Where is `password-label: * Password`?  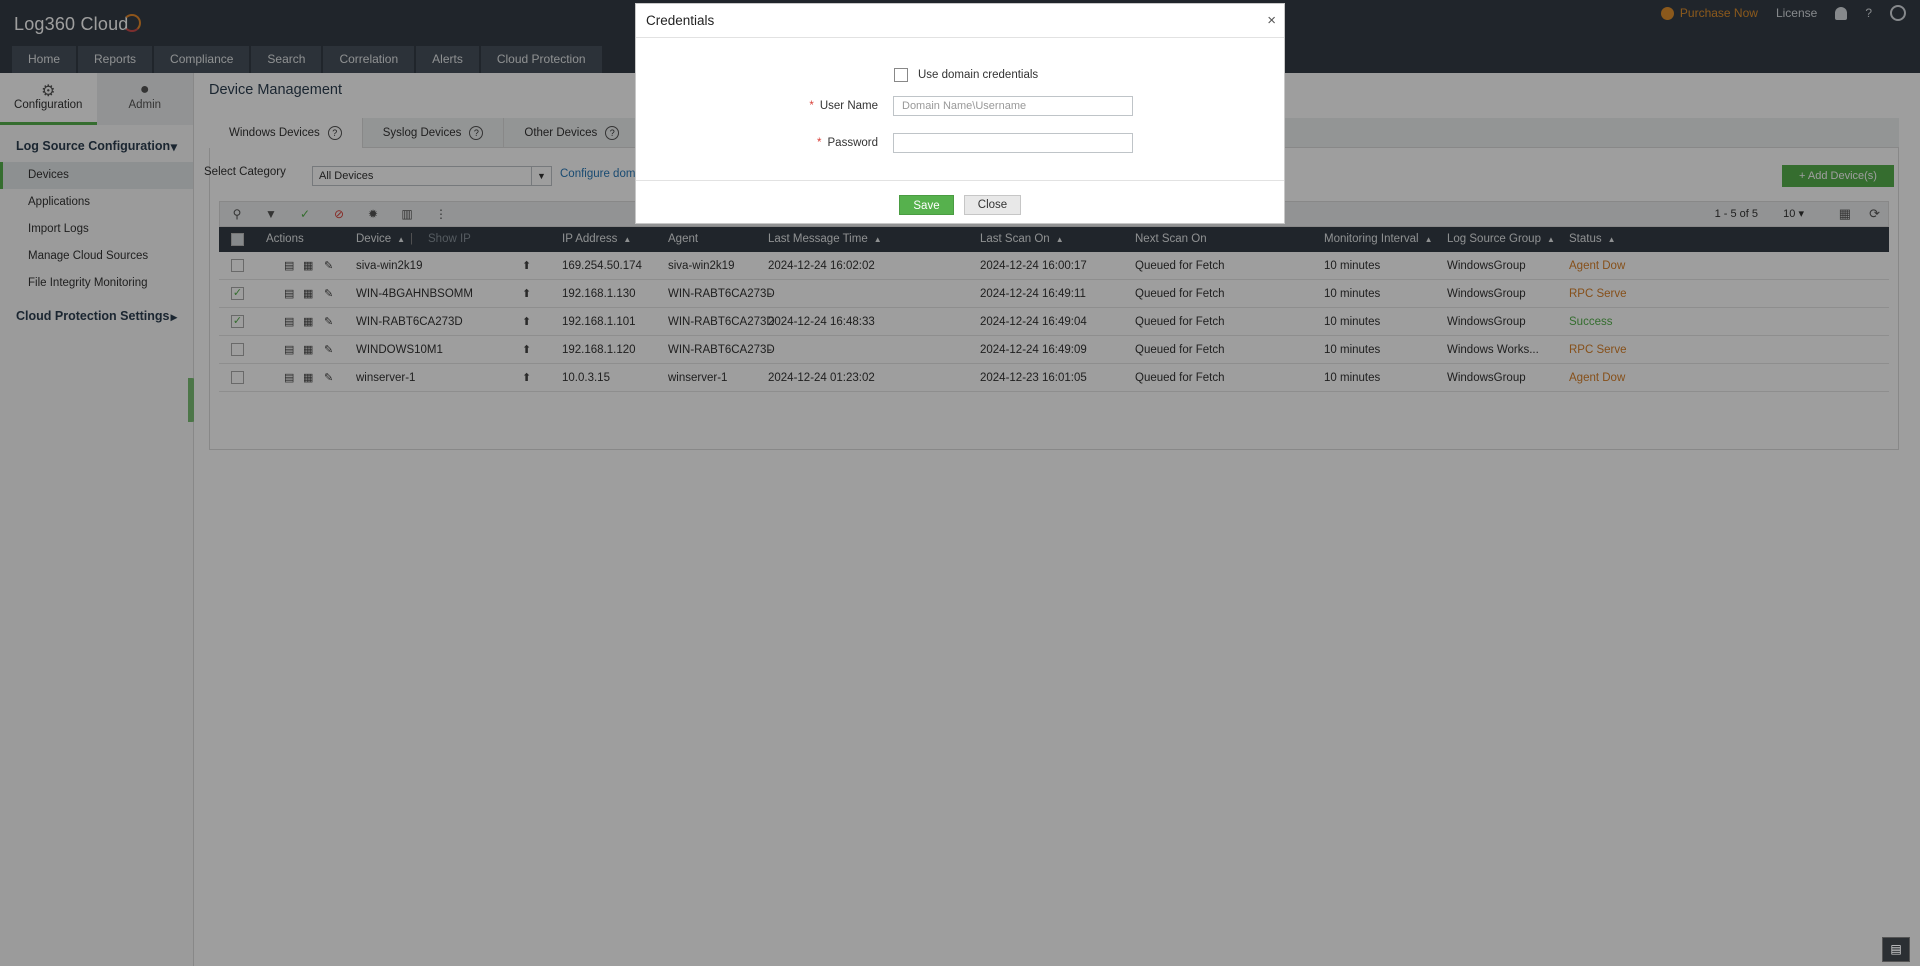
password-label: * Password is located at coordinates (818, 143).